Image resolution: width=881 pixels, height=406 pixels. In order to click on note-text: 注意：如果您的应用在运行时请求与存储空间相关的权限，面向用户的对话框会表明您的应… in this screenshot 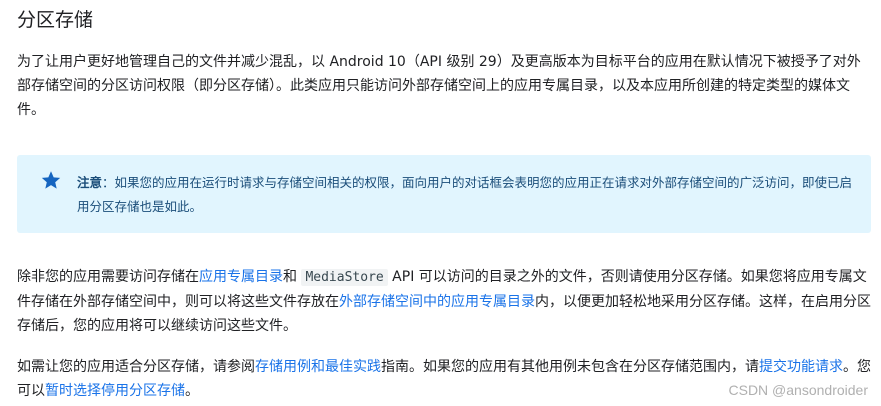, I will do `click(467, 195)`.